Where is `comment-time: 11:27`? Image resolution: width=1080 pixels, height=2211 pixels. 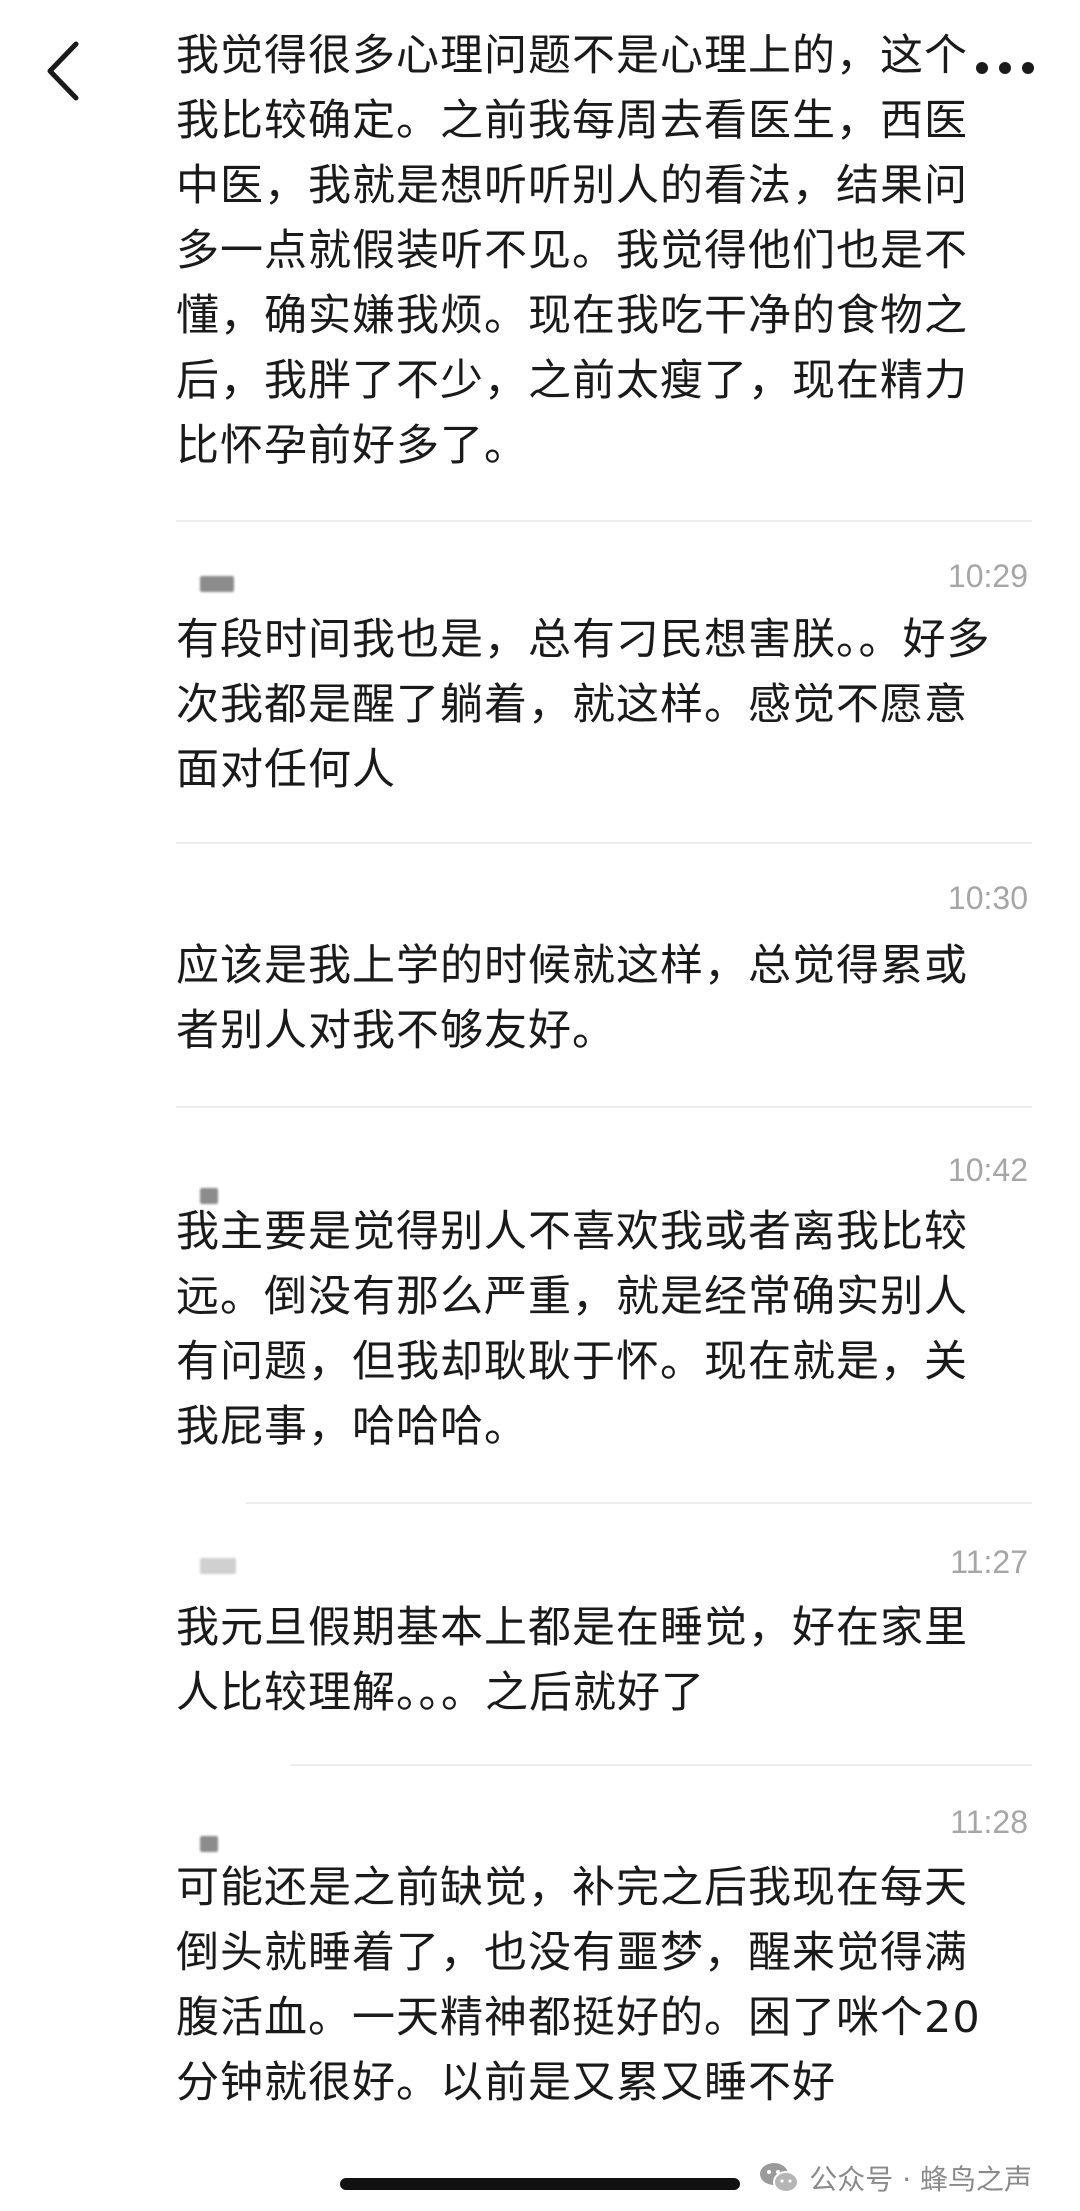 comment-time: 11:27 is located at coordinates (989, 1562).